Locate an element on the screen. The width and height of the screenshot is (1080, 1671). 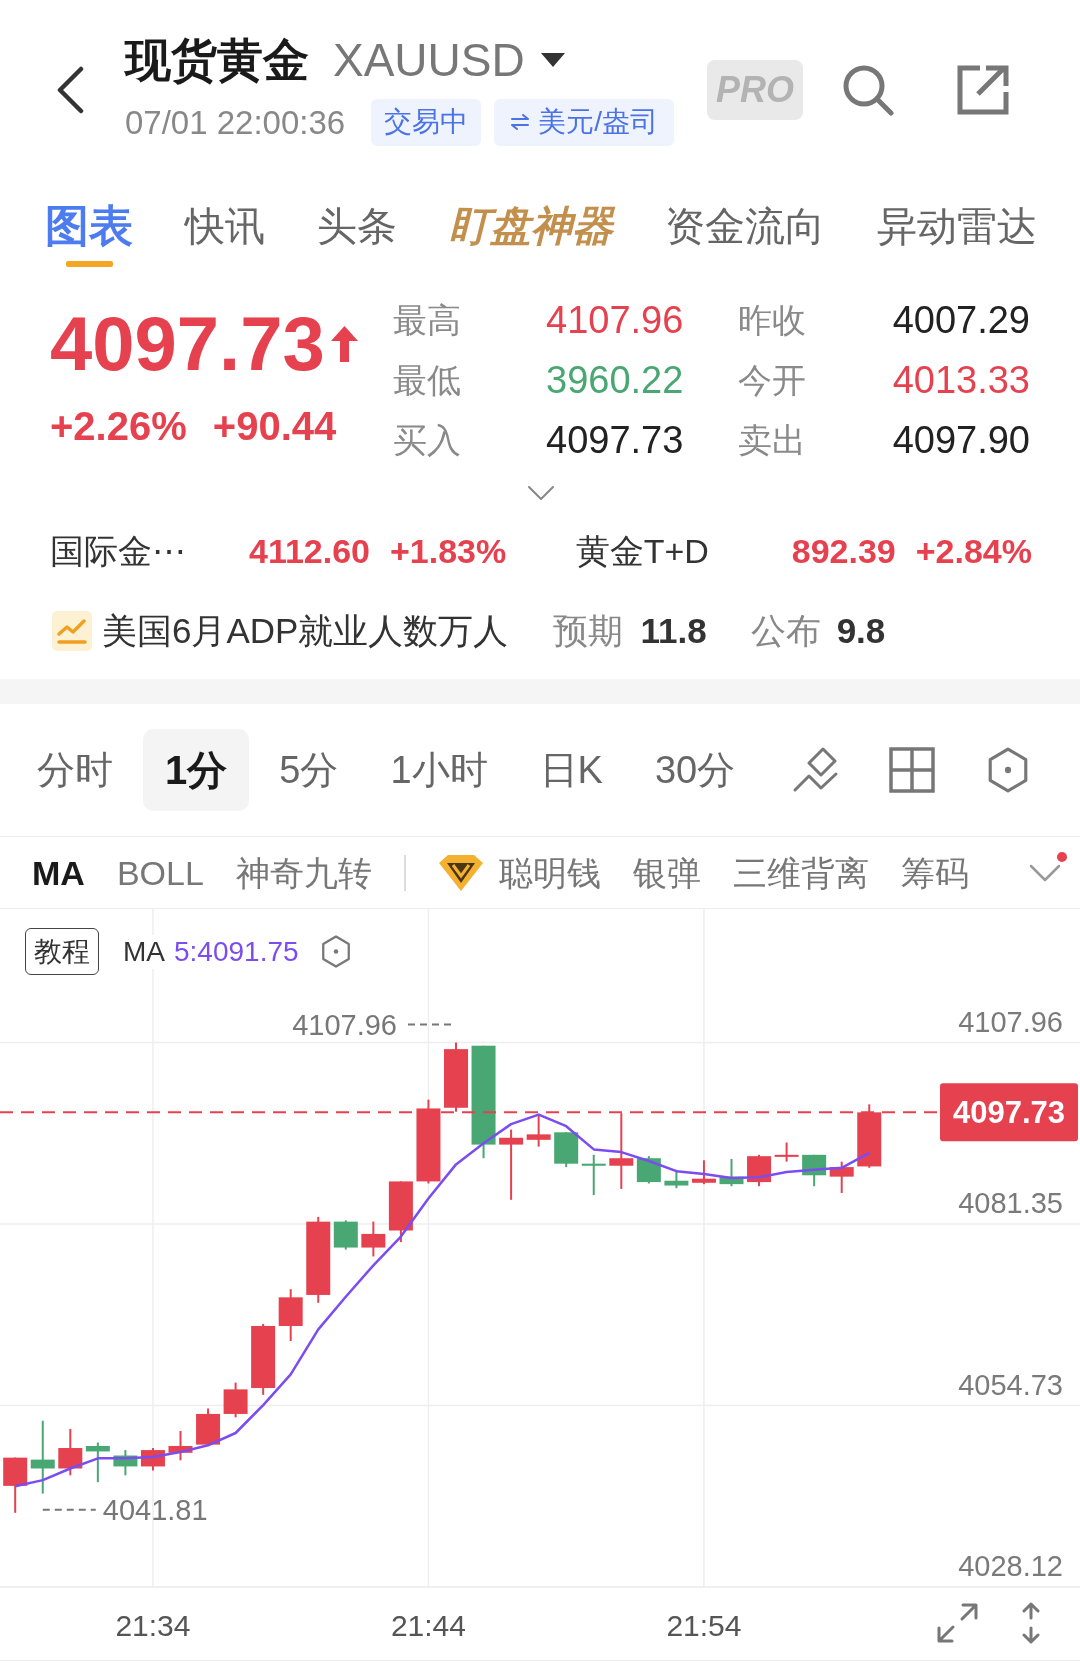
period-tab: 1分 is located at coordinates (196, 770).